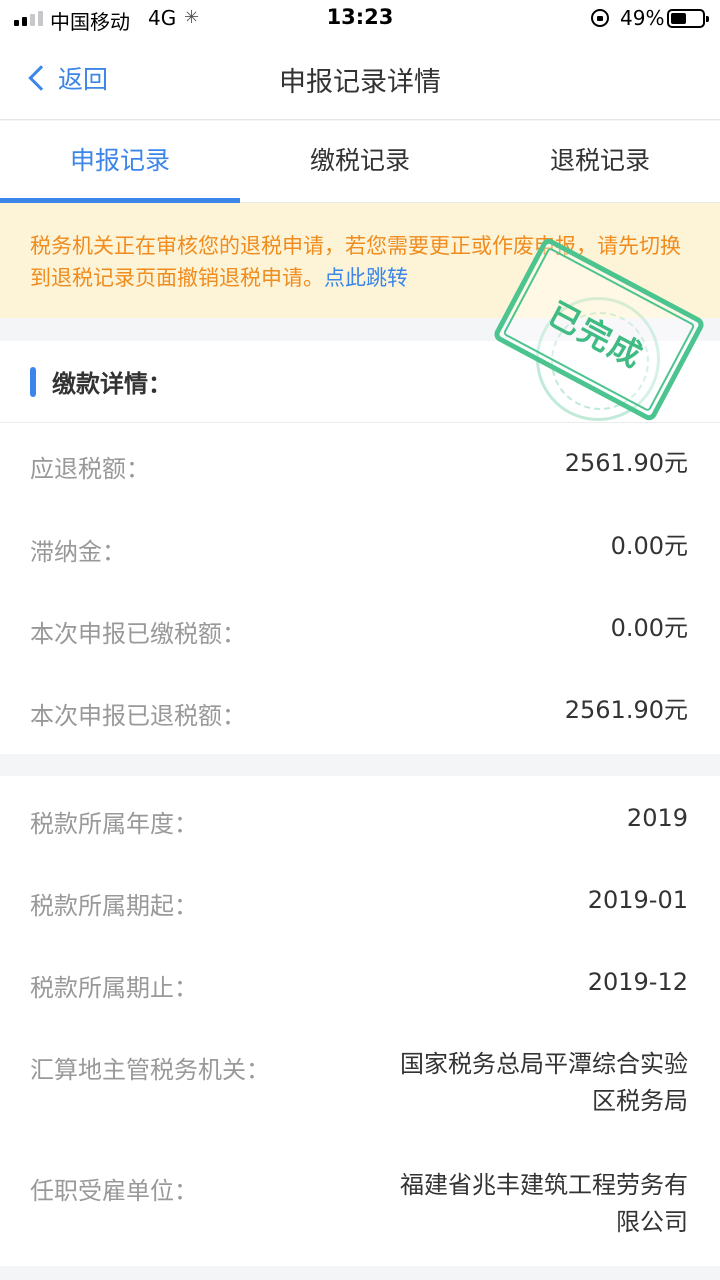 This screenshot has height=1280, width=720. Describe the element at coordinates (150, 1070) in the screenshot. I see `row-label: 汇算地主管税务机关：` at that location.